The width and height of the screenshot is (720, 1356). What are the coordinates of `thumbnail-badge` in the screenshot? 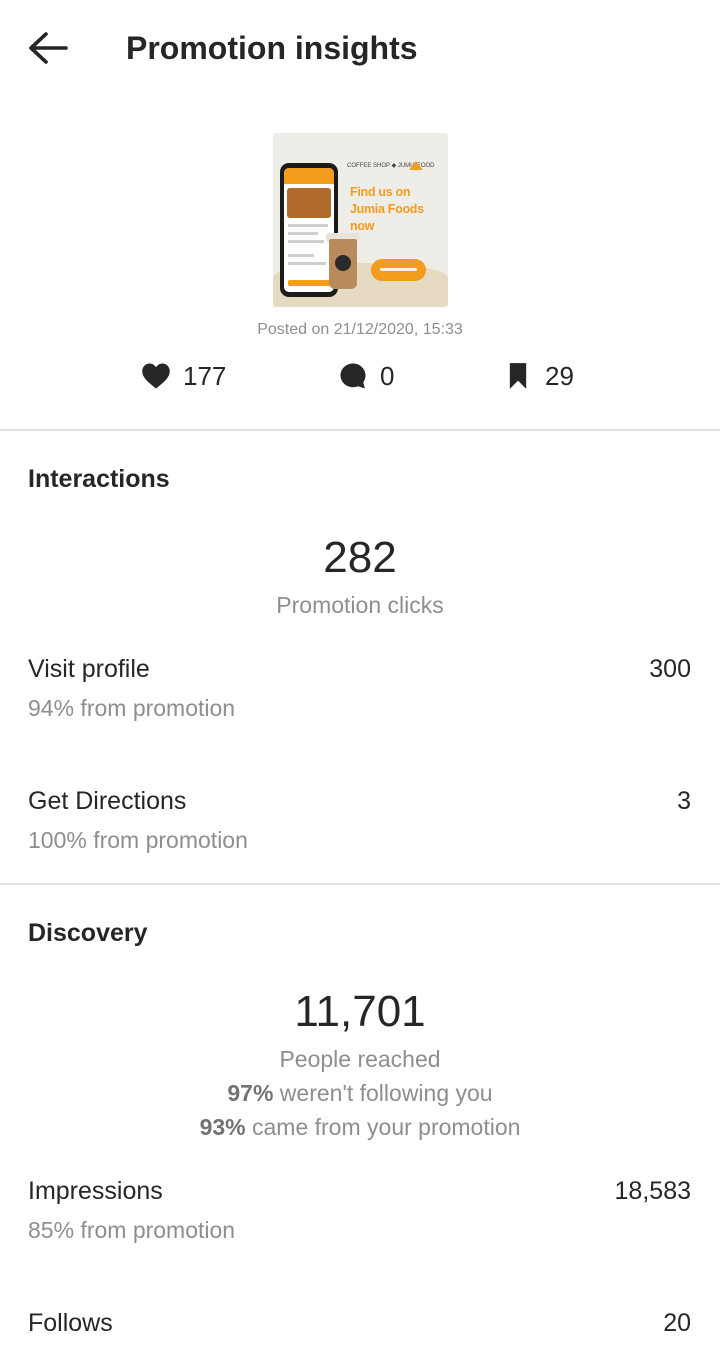 It's located at (398, 270).